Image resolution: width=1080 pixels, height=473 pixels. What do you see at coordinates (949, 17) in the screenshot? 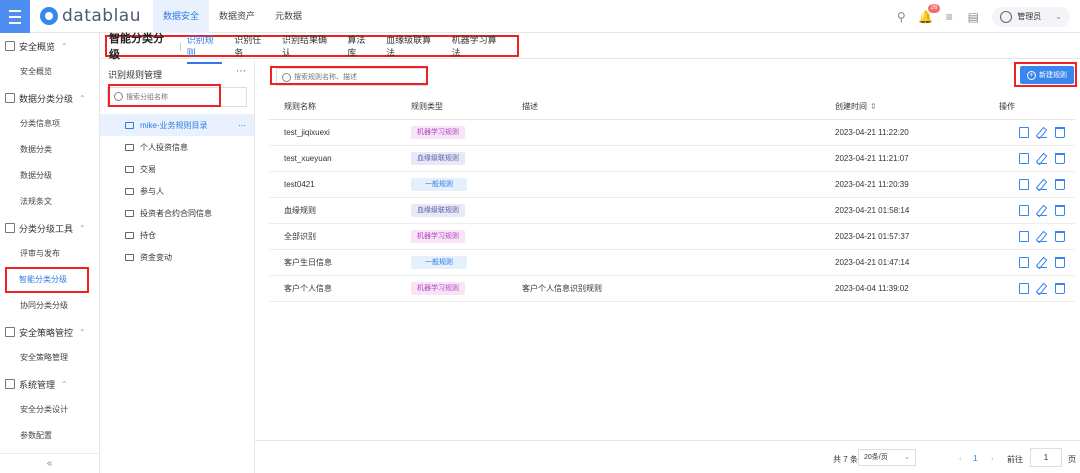
I see `layers-icon: ≡` at bounding box center [949, 17].